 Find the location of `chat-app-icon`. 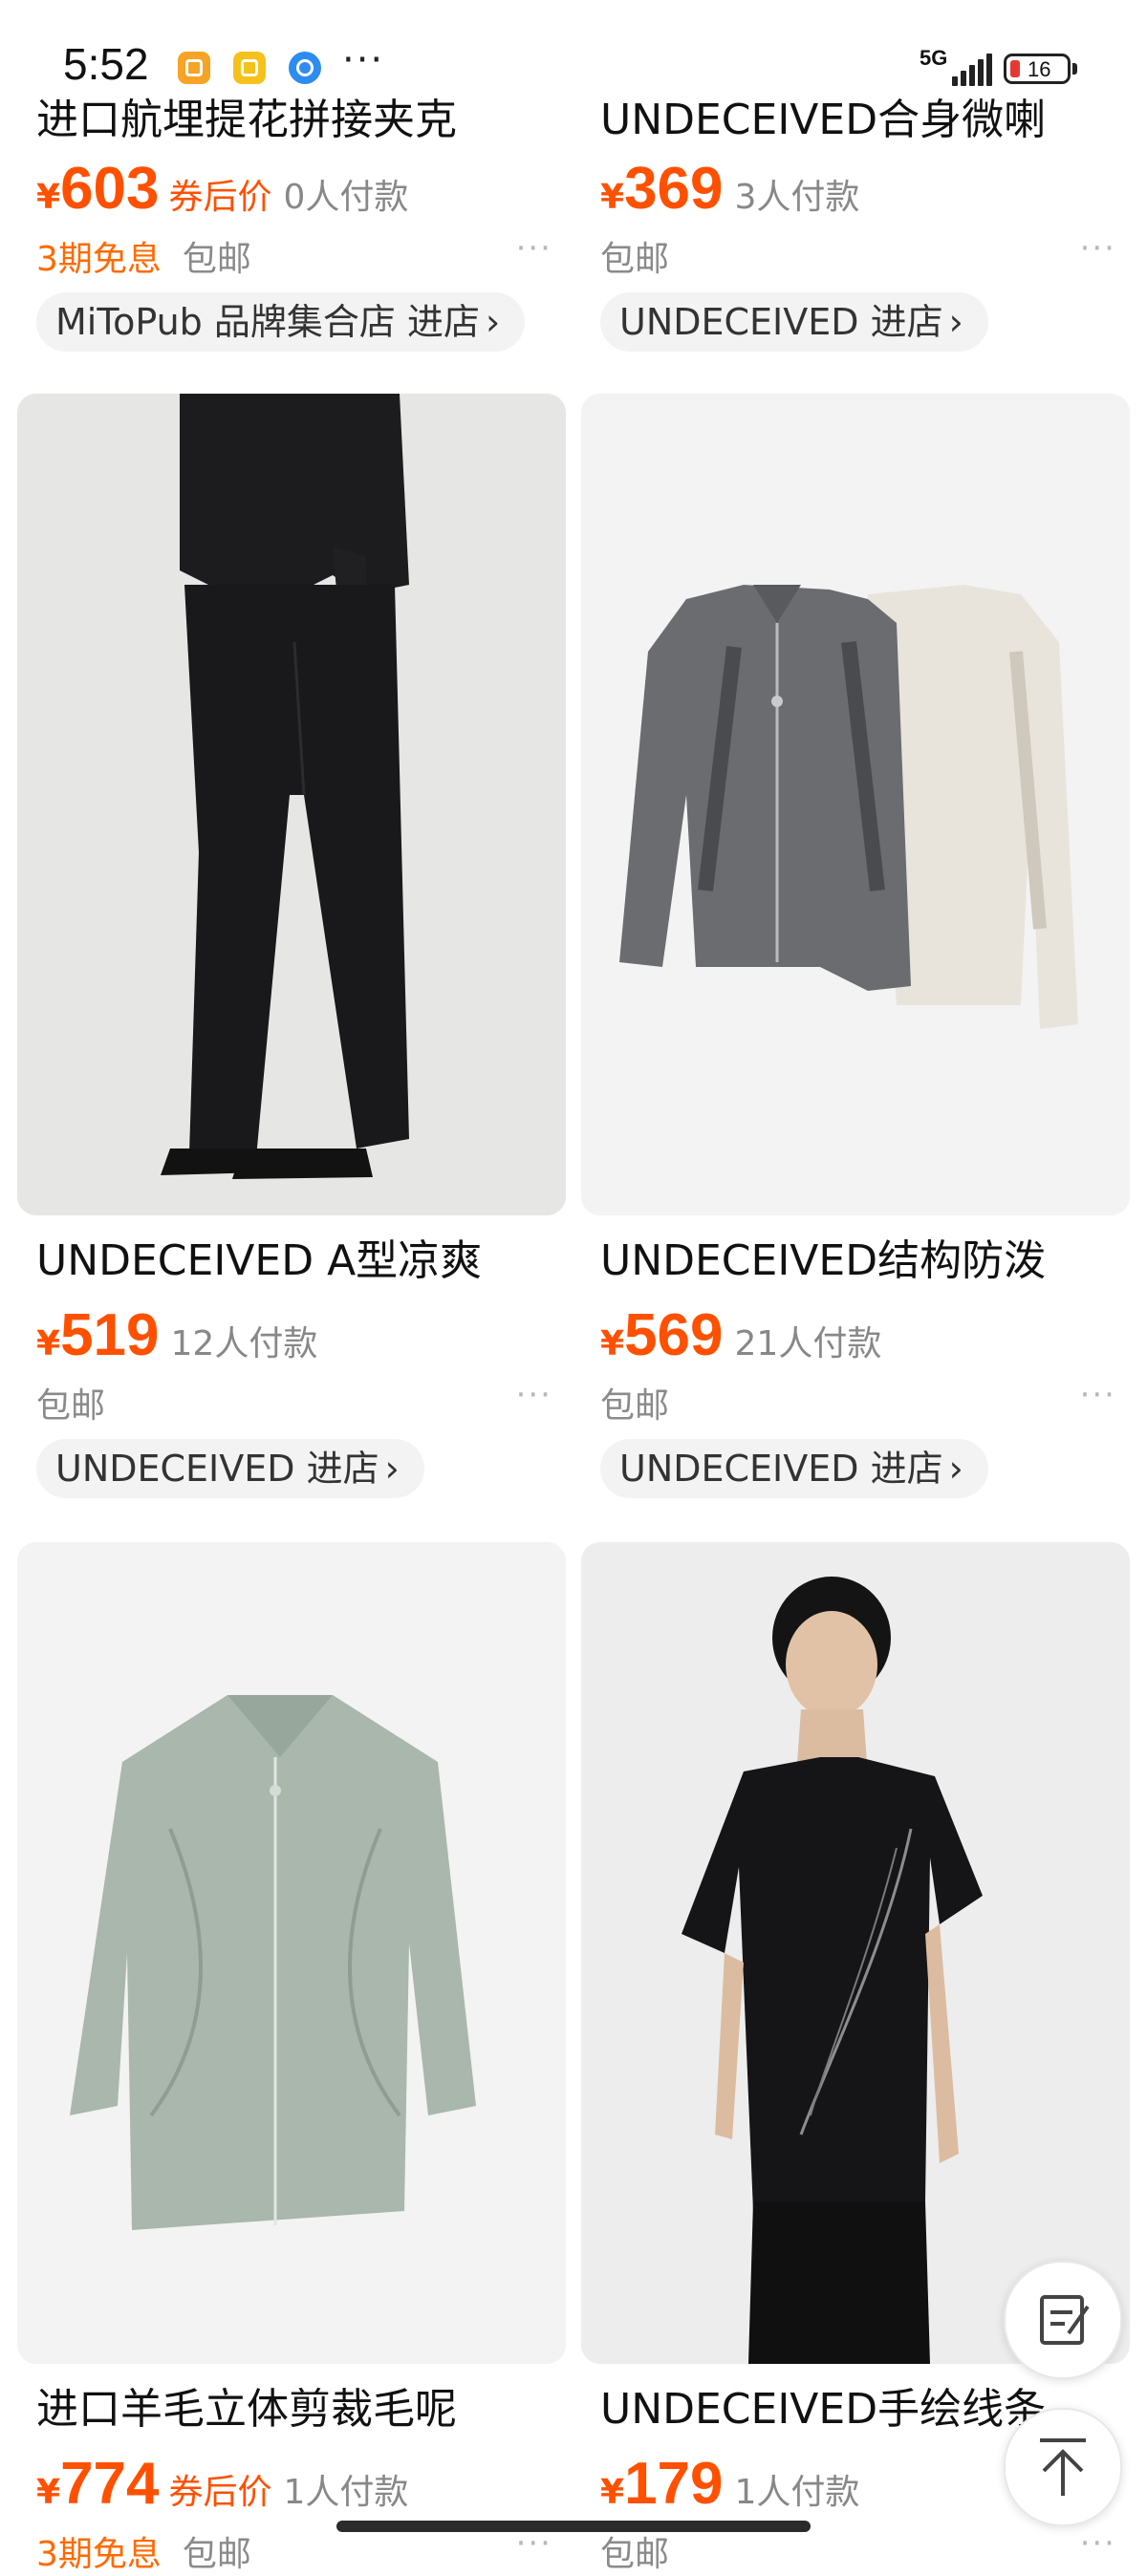

chat-app-icon is located at coordinates (249, 68).